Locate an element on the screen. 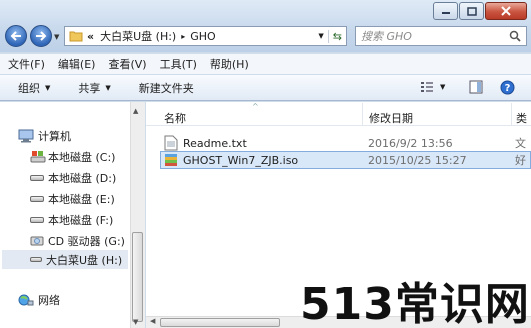  column-headers is located at coordinates (338, 114).